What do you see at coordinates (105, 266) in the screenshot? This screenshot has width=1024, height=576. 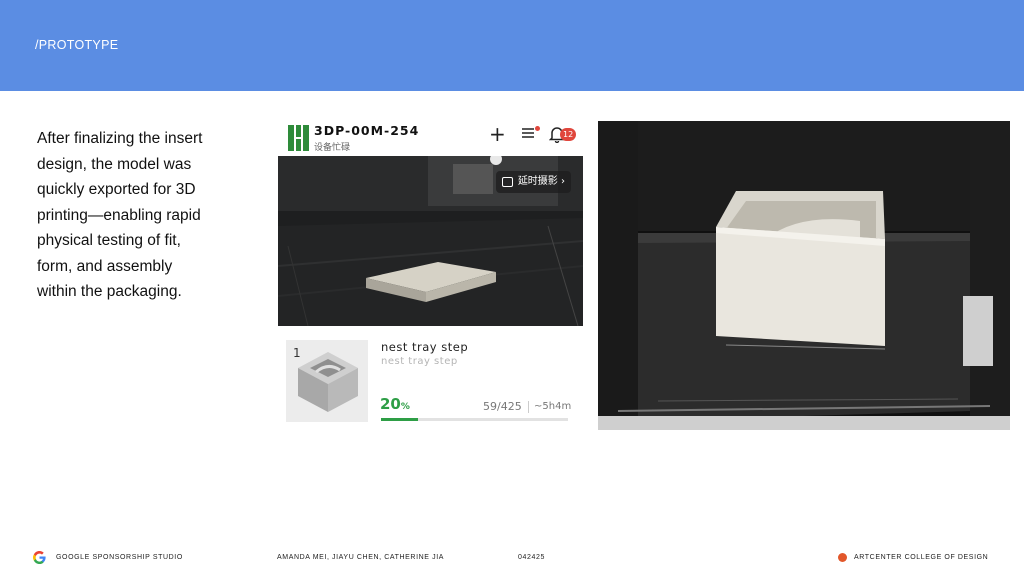 I see `description-line: form, and assembly` at bounding box center [105, 266].